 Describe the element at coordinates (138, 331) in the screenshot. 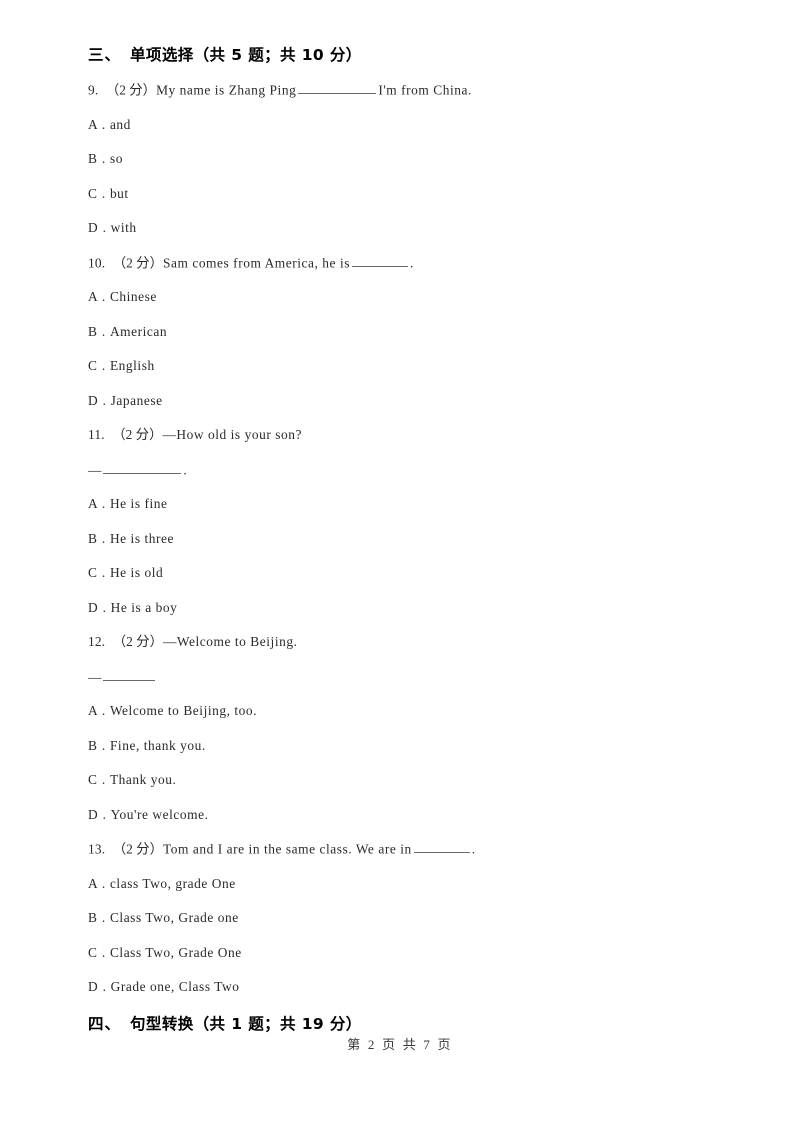

I see `option-text: American` at that location.